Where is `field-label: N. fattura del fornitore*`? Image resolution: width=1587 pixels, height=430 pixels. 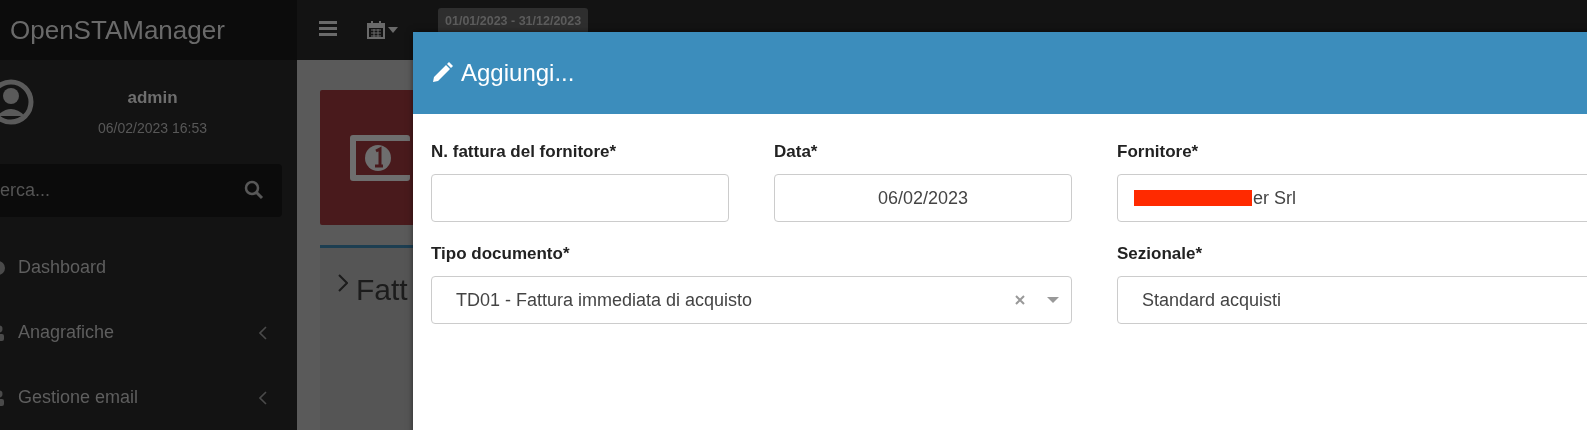 field-label: N. fattura del fornitore* is located at coordinates (524, 152).